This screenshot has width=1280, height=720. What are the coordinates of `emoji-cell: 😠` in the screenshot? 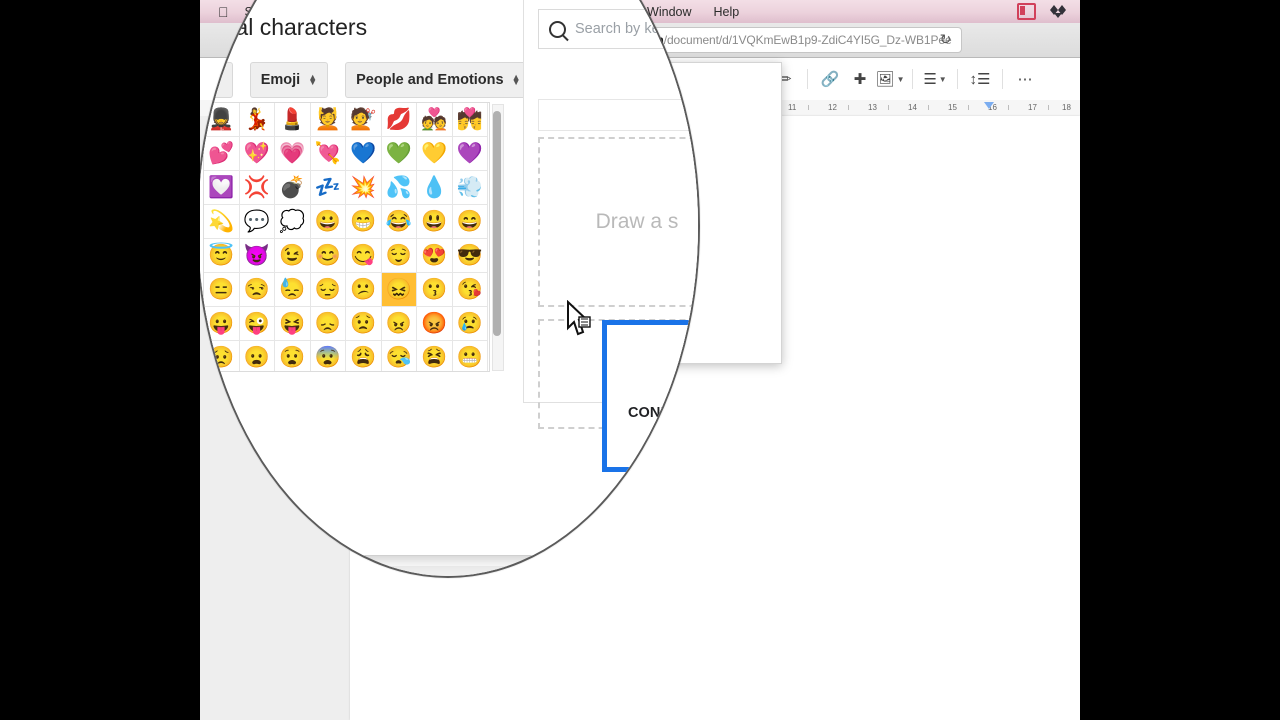 It's located at (399, 324).